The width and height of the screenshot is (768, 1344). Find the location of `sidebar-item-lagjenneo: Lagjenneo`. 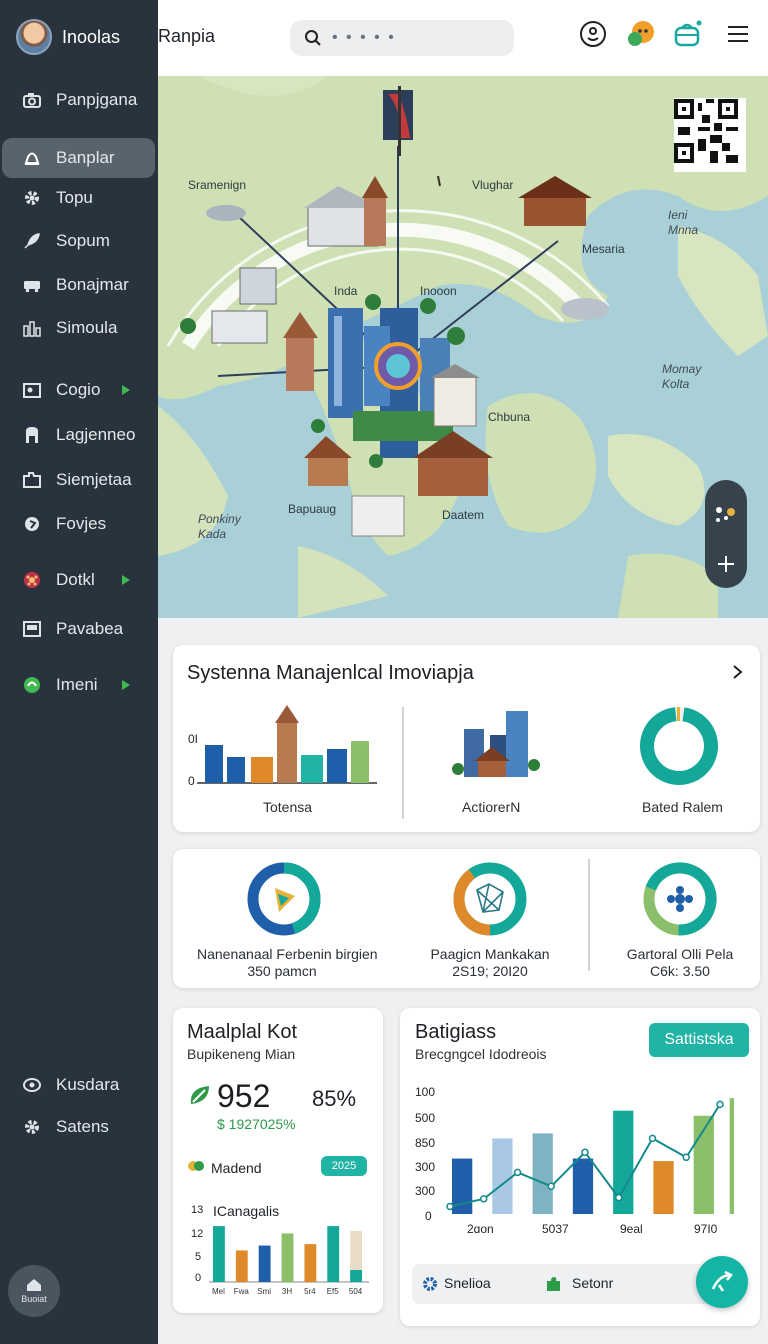

sidebar-item-lagjenneo: Lagjenneo is located at coordinates (79, 435).